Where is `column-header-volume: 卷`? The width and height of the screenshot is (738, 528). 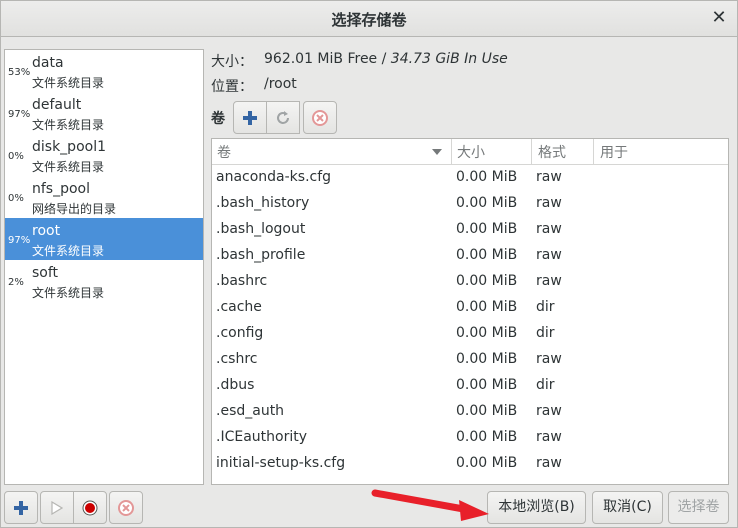
column-header-volume: 卷 is located at coordinates (224, 152).